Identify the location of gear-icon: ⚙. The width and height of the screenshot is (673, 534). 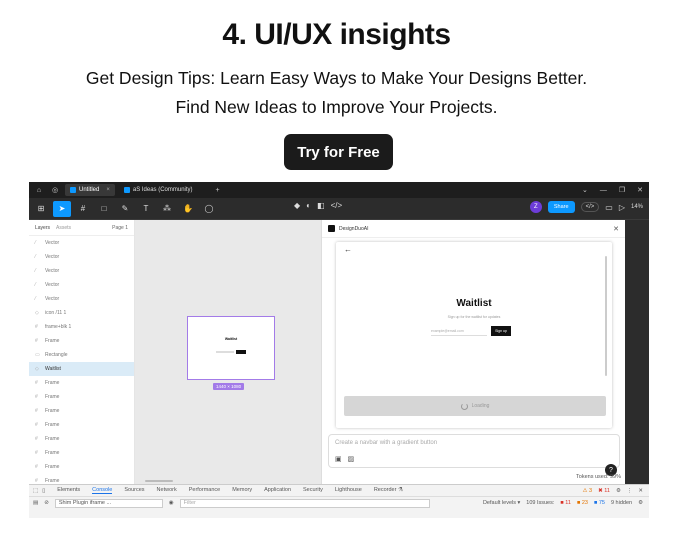
(618, 491).